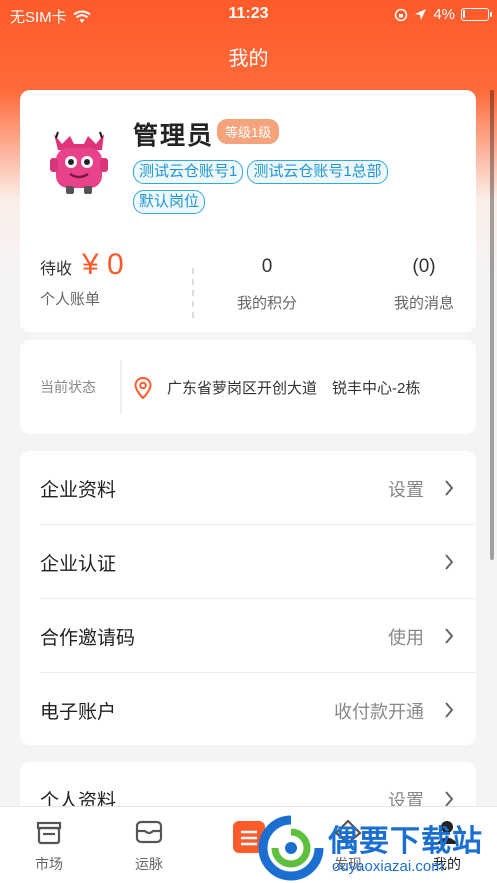  I want to click on watermark-url: ouyaoxiazai.com, so click(388, 866).